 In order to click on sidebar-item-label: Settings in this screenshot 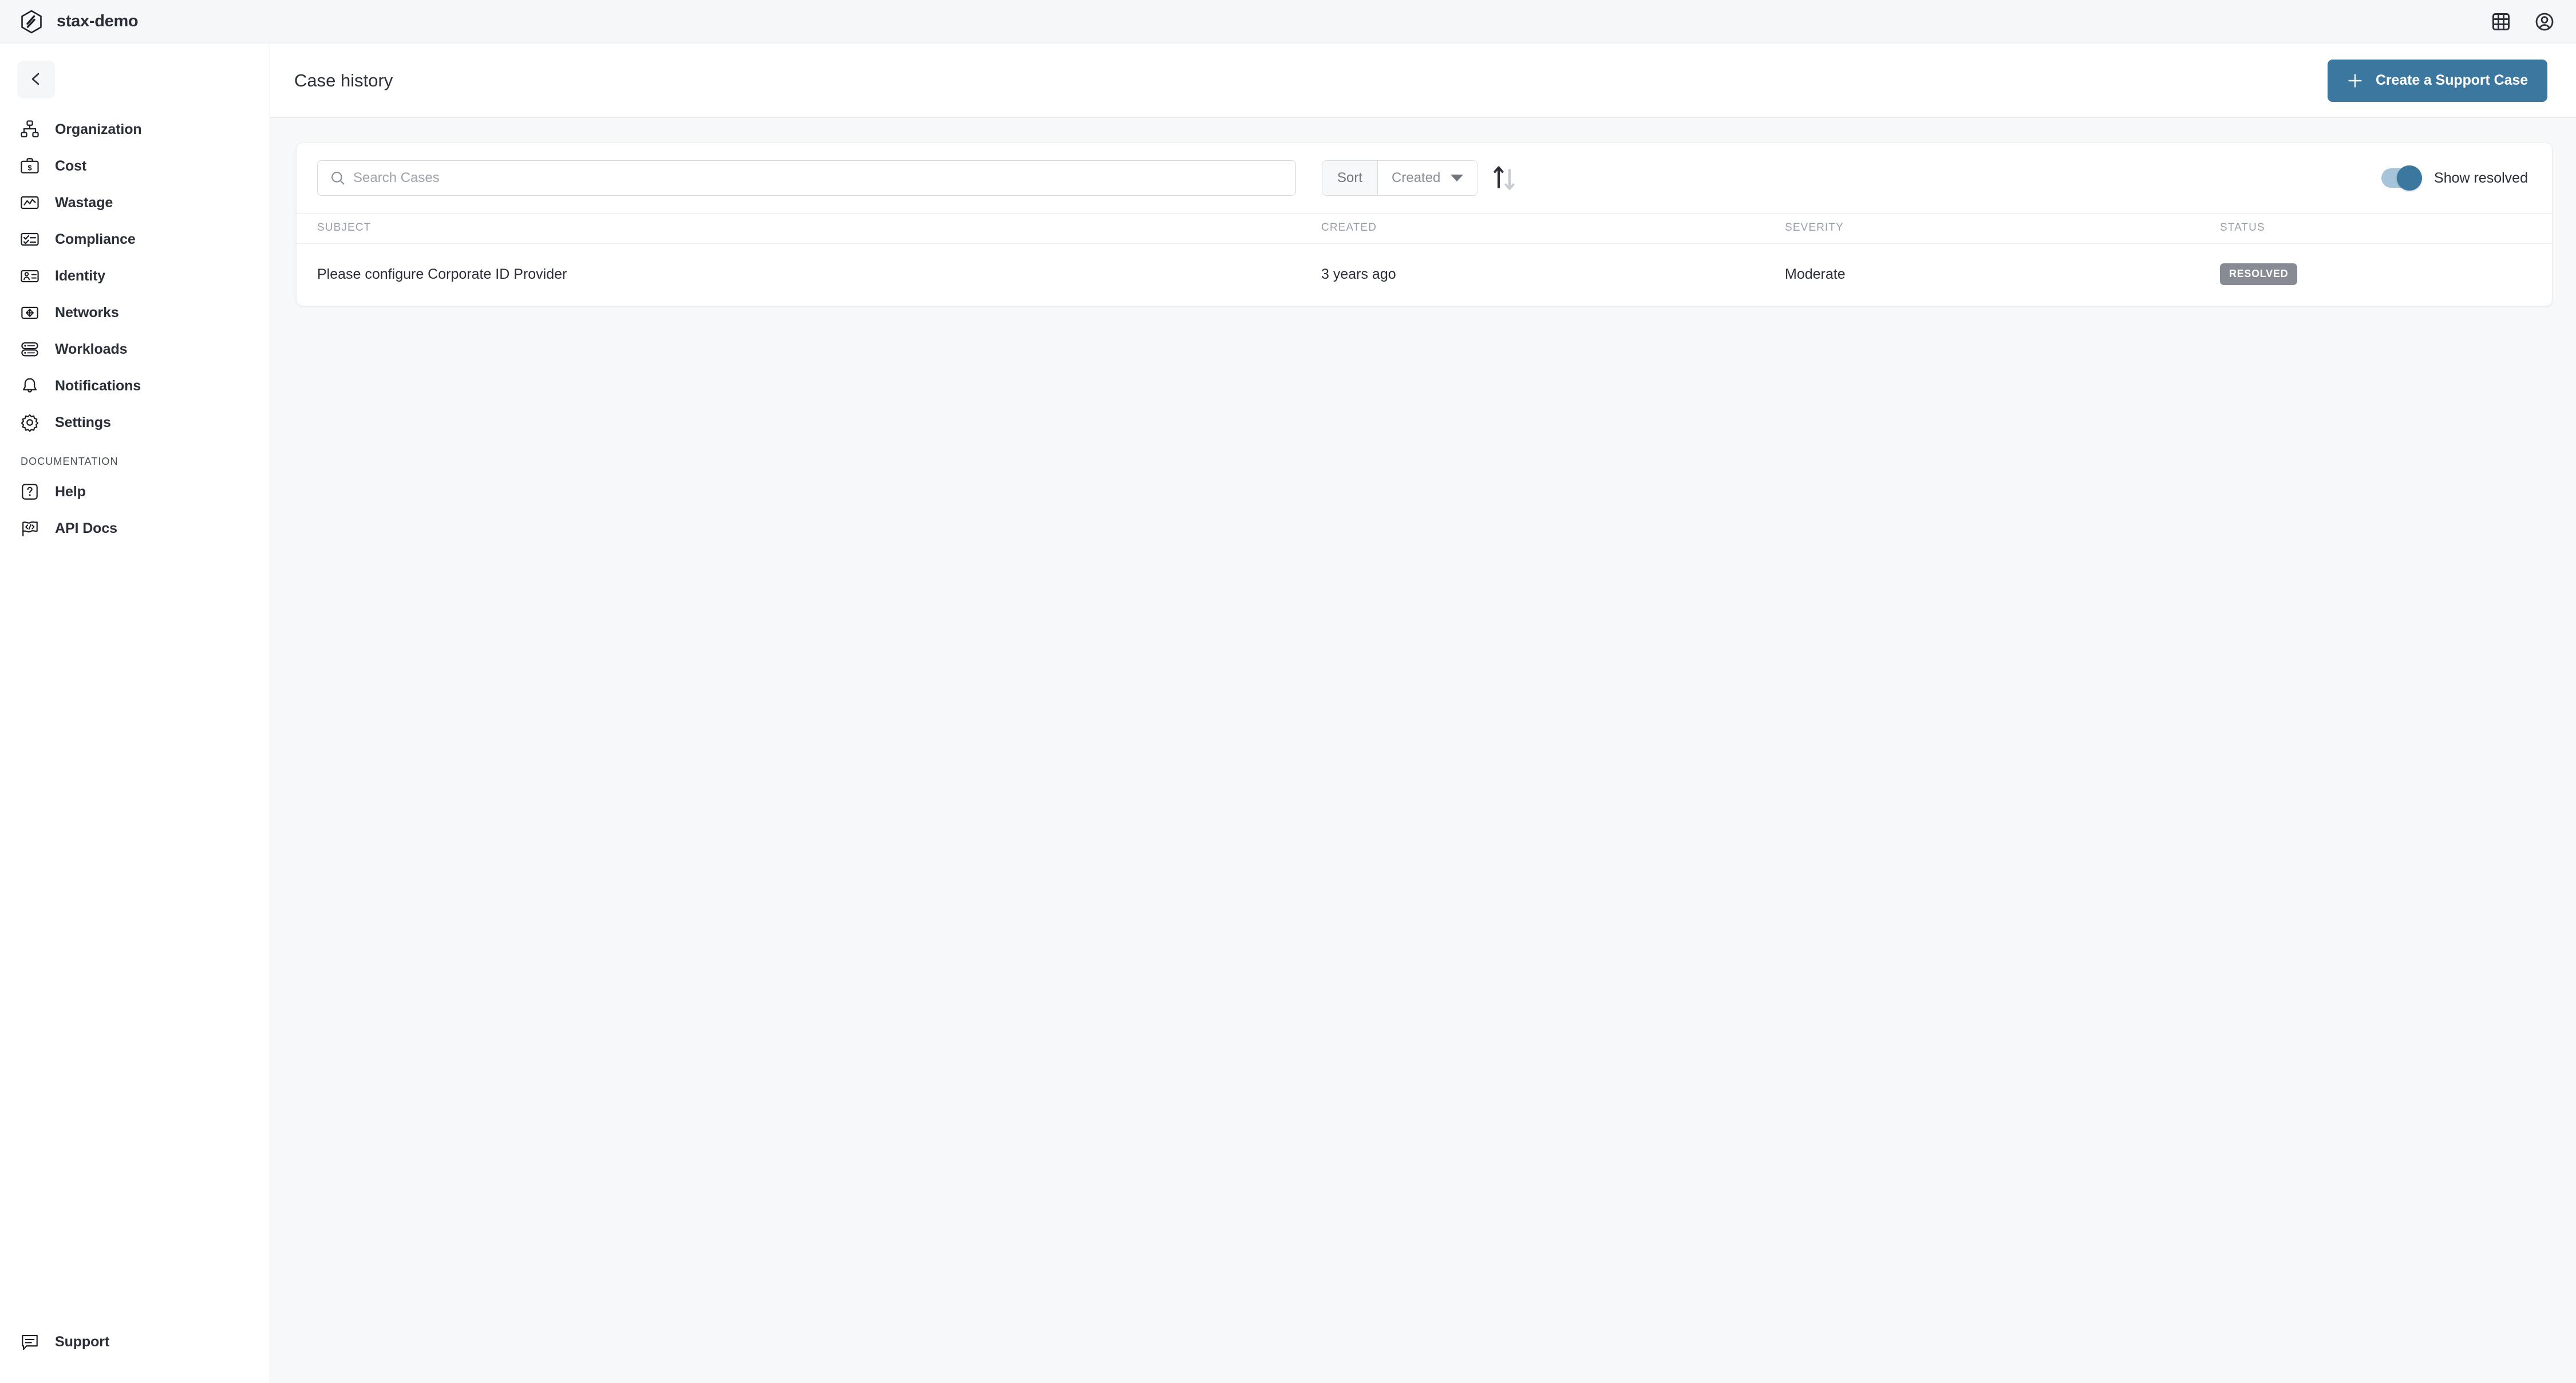, I will do `click(83, 422)`.